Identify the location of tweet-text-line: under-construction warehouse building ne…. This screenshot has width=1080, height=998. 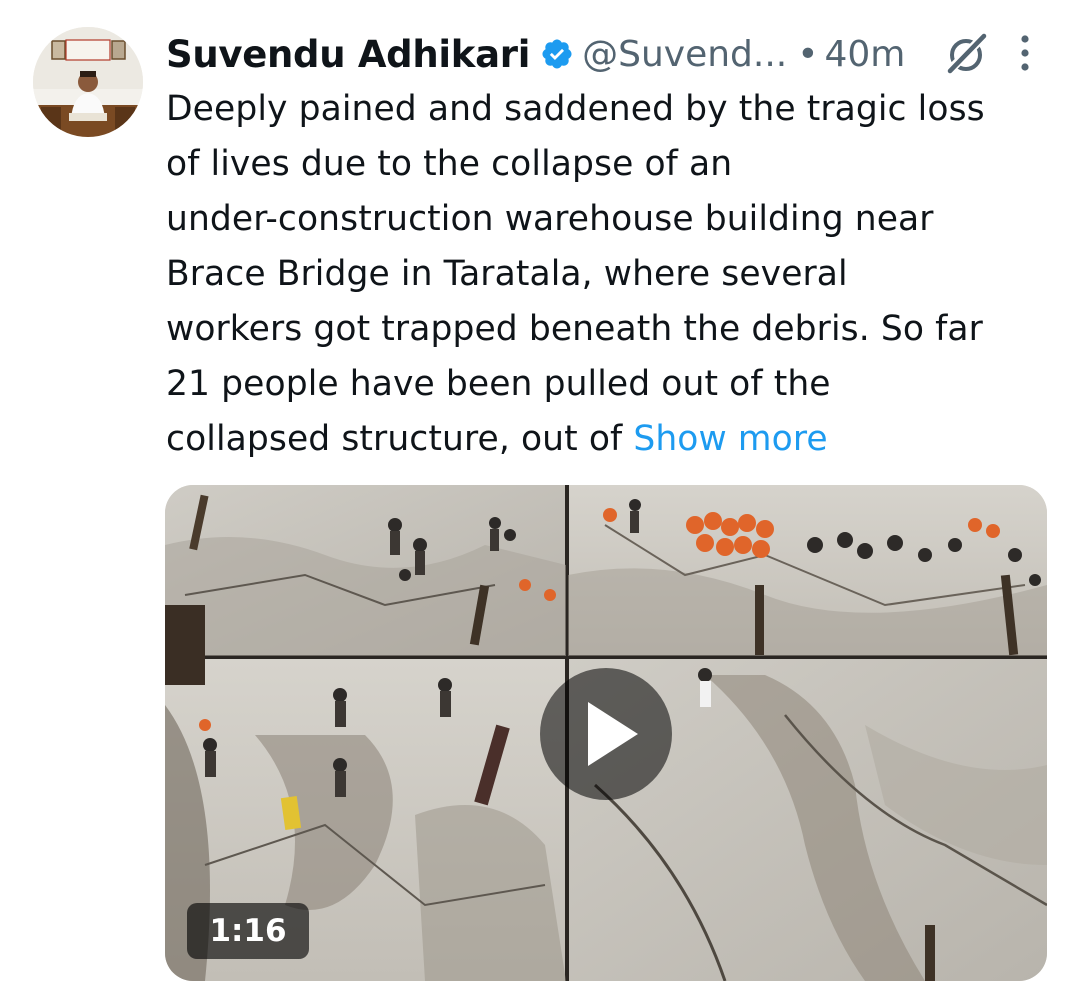
(550, 219).